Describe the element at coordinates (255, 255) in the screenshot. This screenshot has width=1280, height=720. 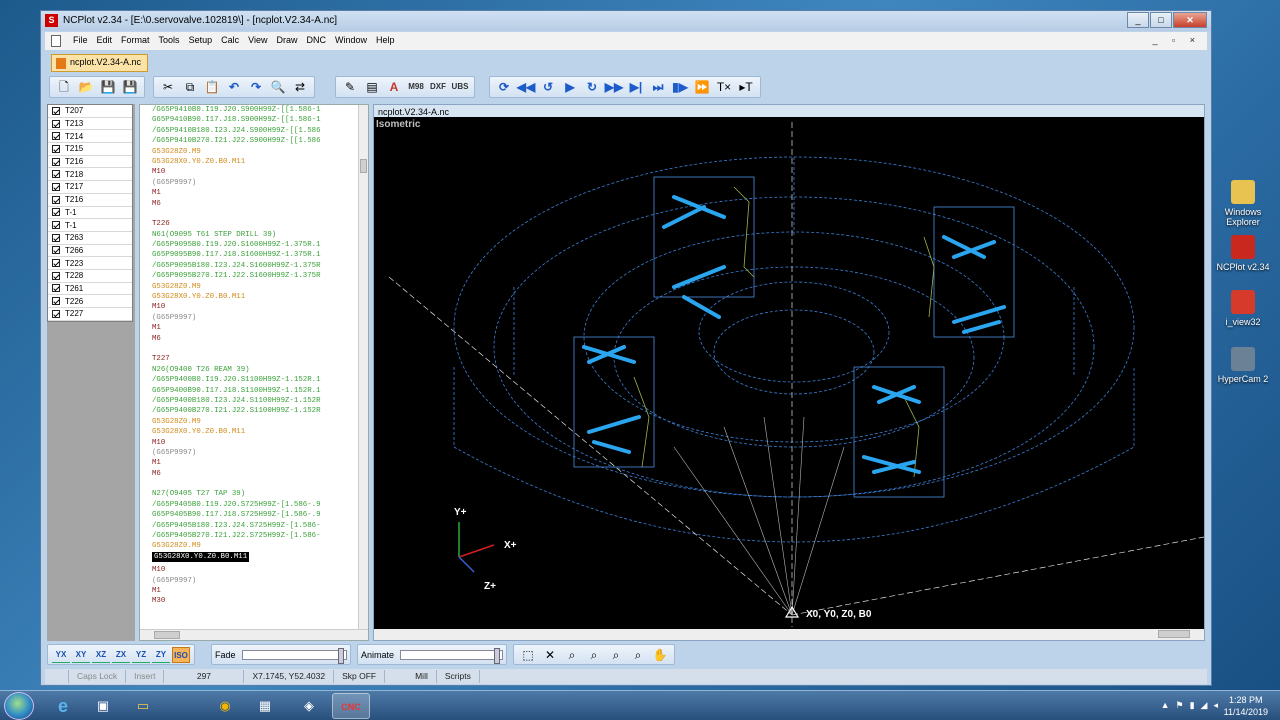
I see `code-line: G65P9095B90.I17.J18.S1600H99Z-1.375R.1` at that location.